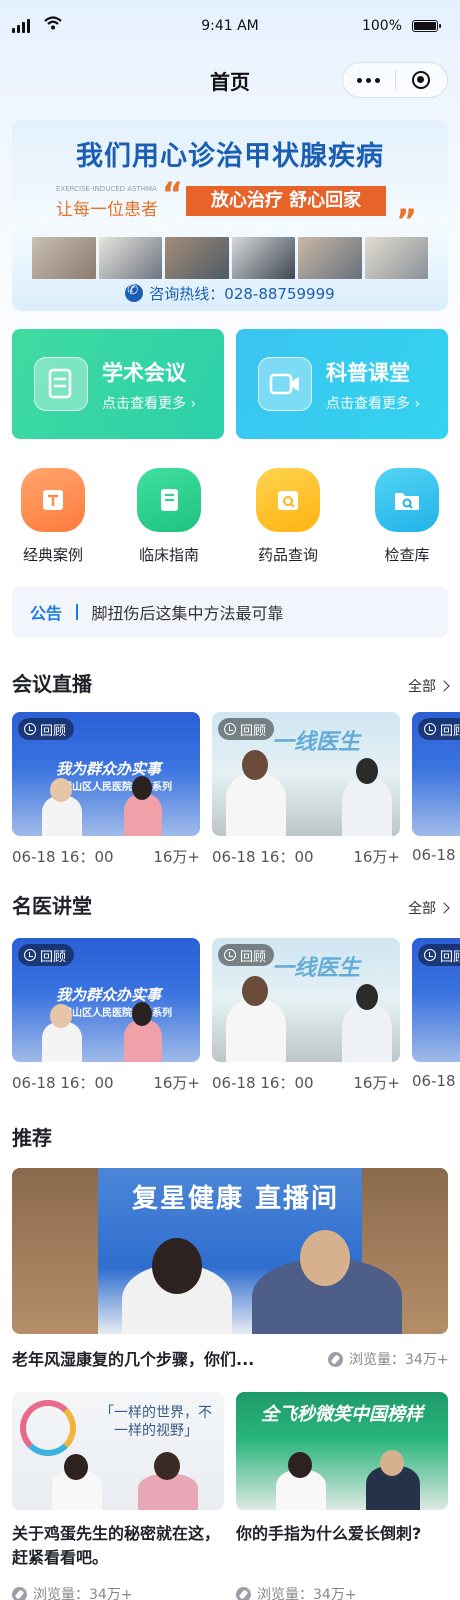  Describe the element at coordinates (429, 908) in the screenshot. I see `lecture-see-all-link: 全部` at that location.